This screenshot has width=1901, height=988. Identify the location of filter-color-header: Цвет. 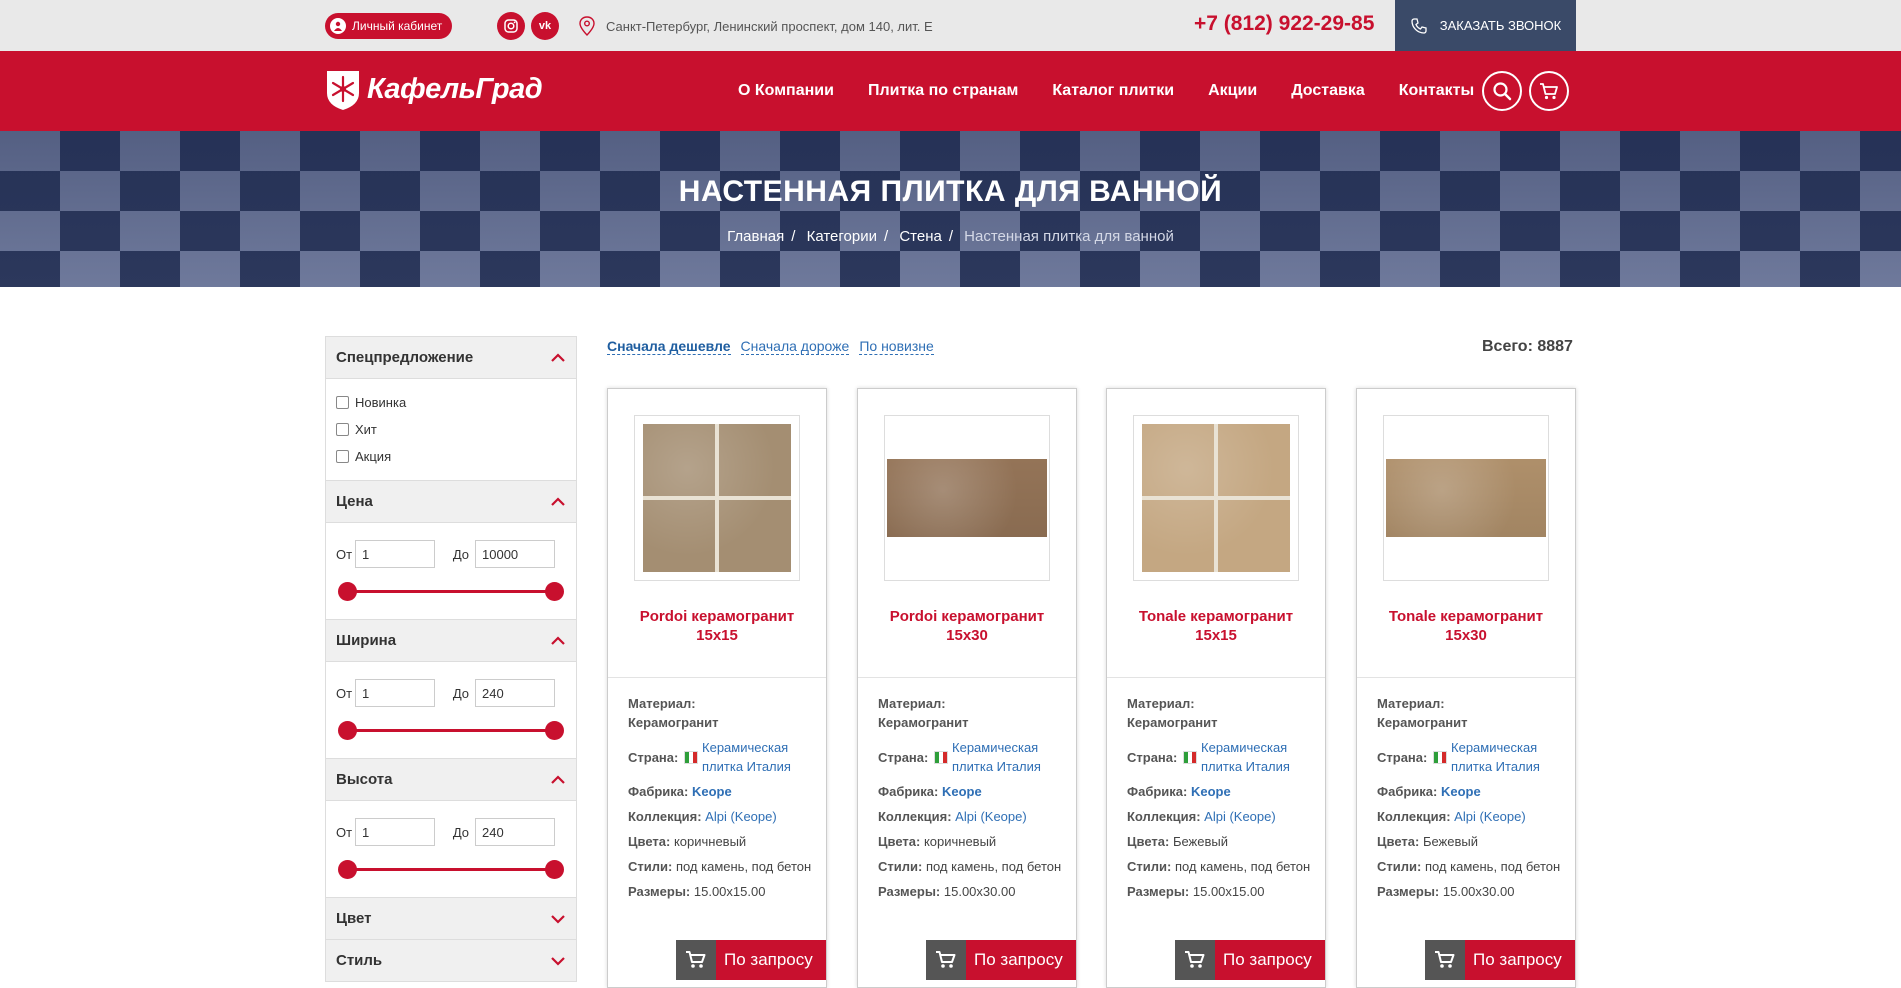
(451, 919).